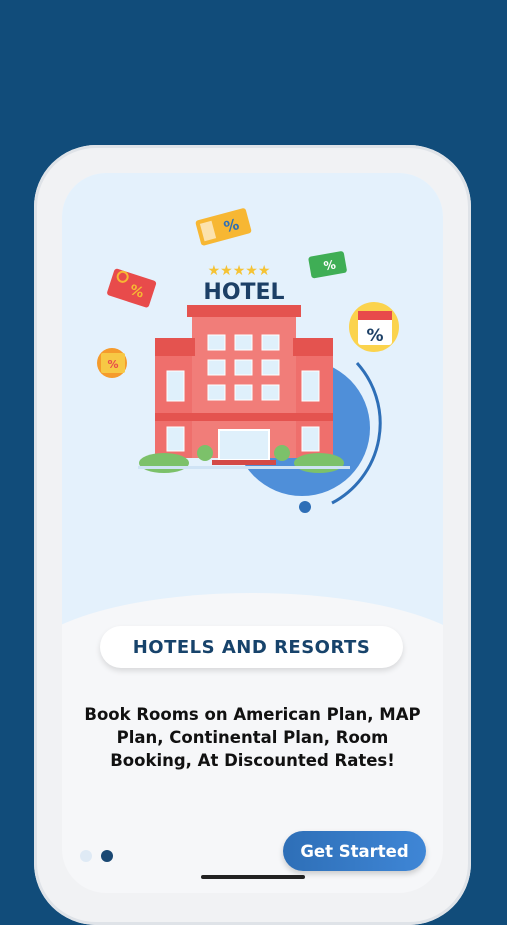  What do you see at coordinates (244, 311) in the screenshot?
I see `building-roof` at bounding box center [244, 311].